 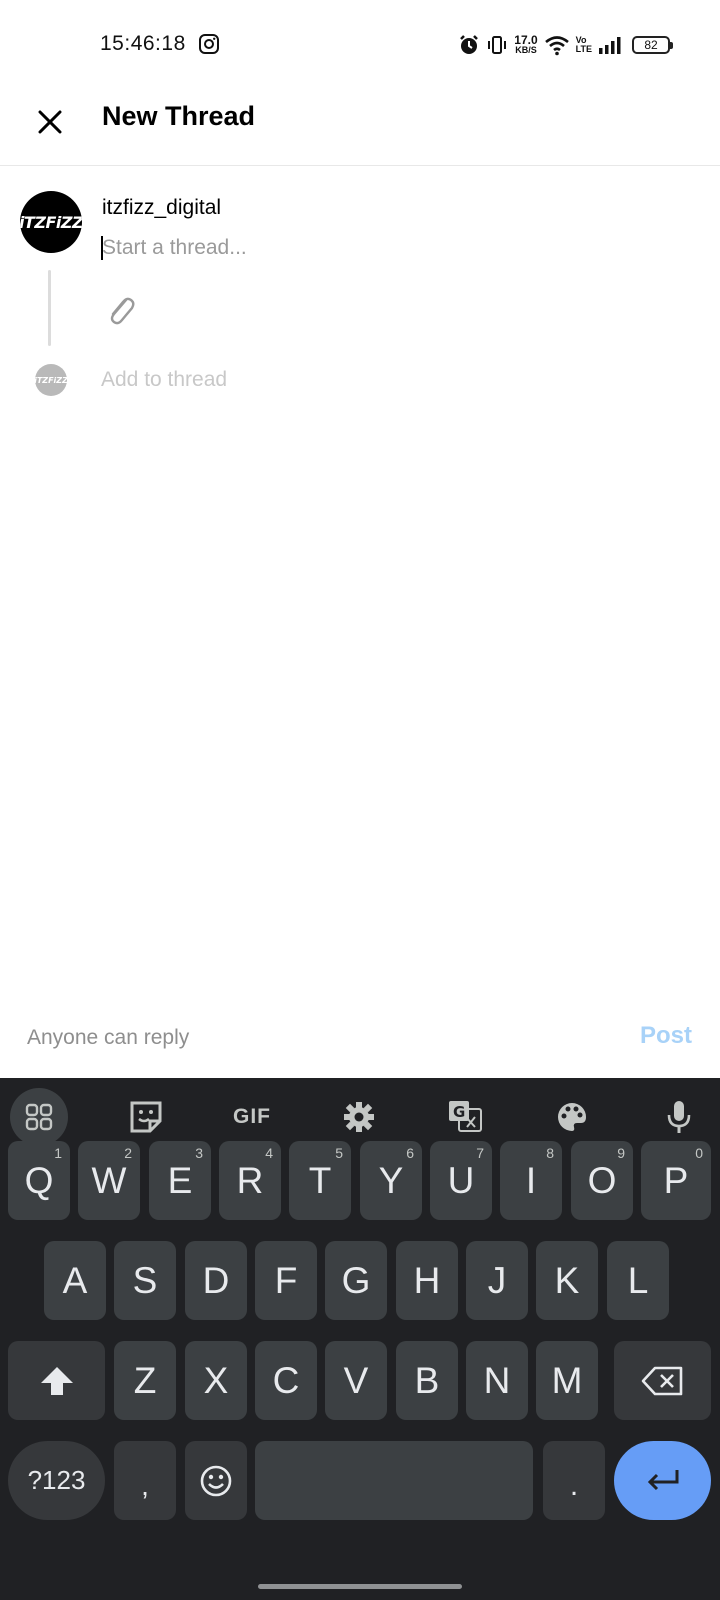 I want to click on key-p: P0, so click(x=676, y=1180).